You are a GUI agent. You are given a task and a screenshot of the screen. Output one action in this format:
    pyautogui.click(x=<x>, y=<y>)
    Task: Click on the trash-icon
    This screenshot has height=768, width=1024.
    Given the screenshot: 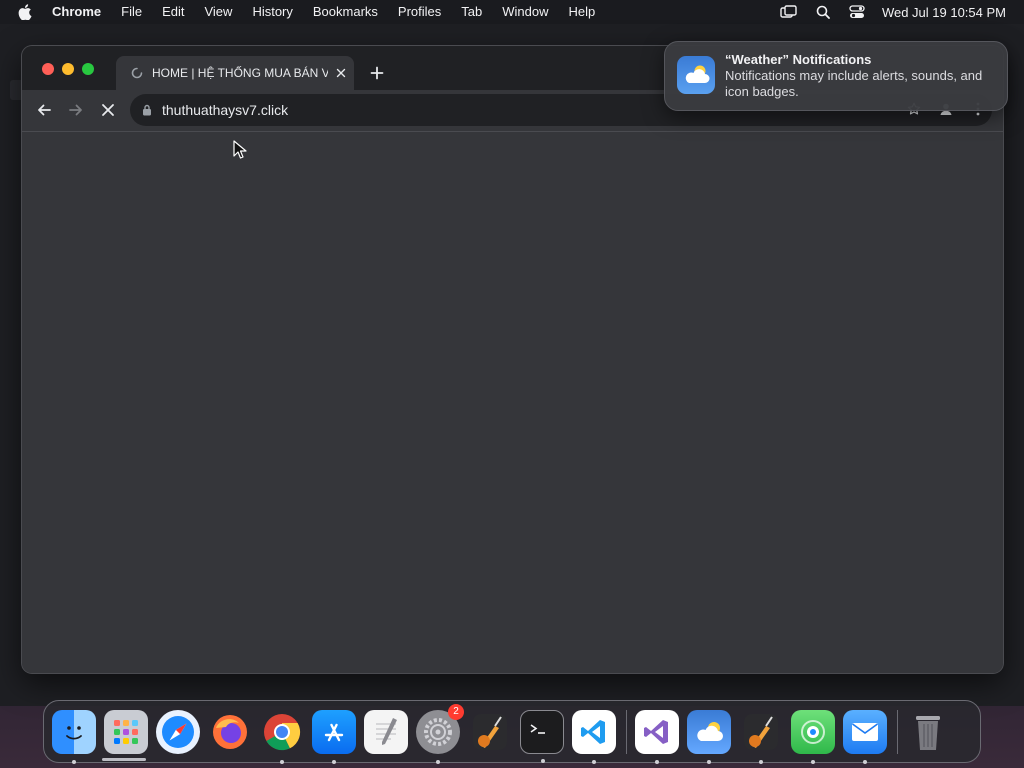 What is the action you would take?
    pyautogui.click(x=928, y=732)
    